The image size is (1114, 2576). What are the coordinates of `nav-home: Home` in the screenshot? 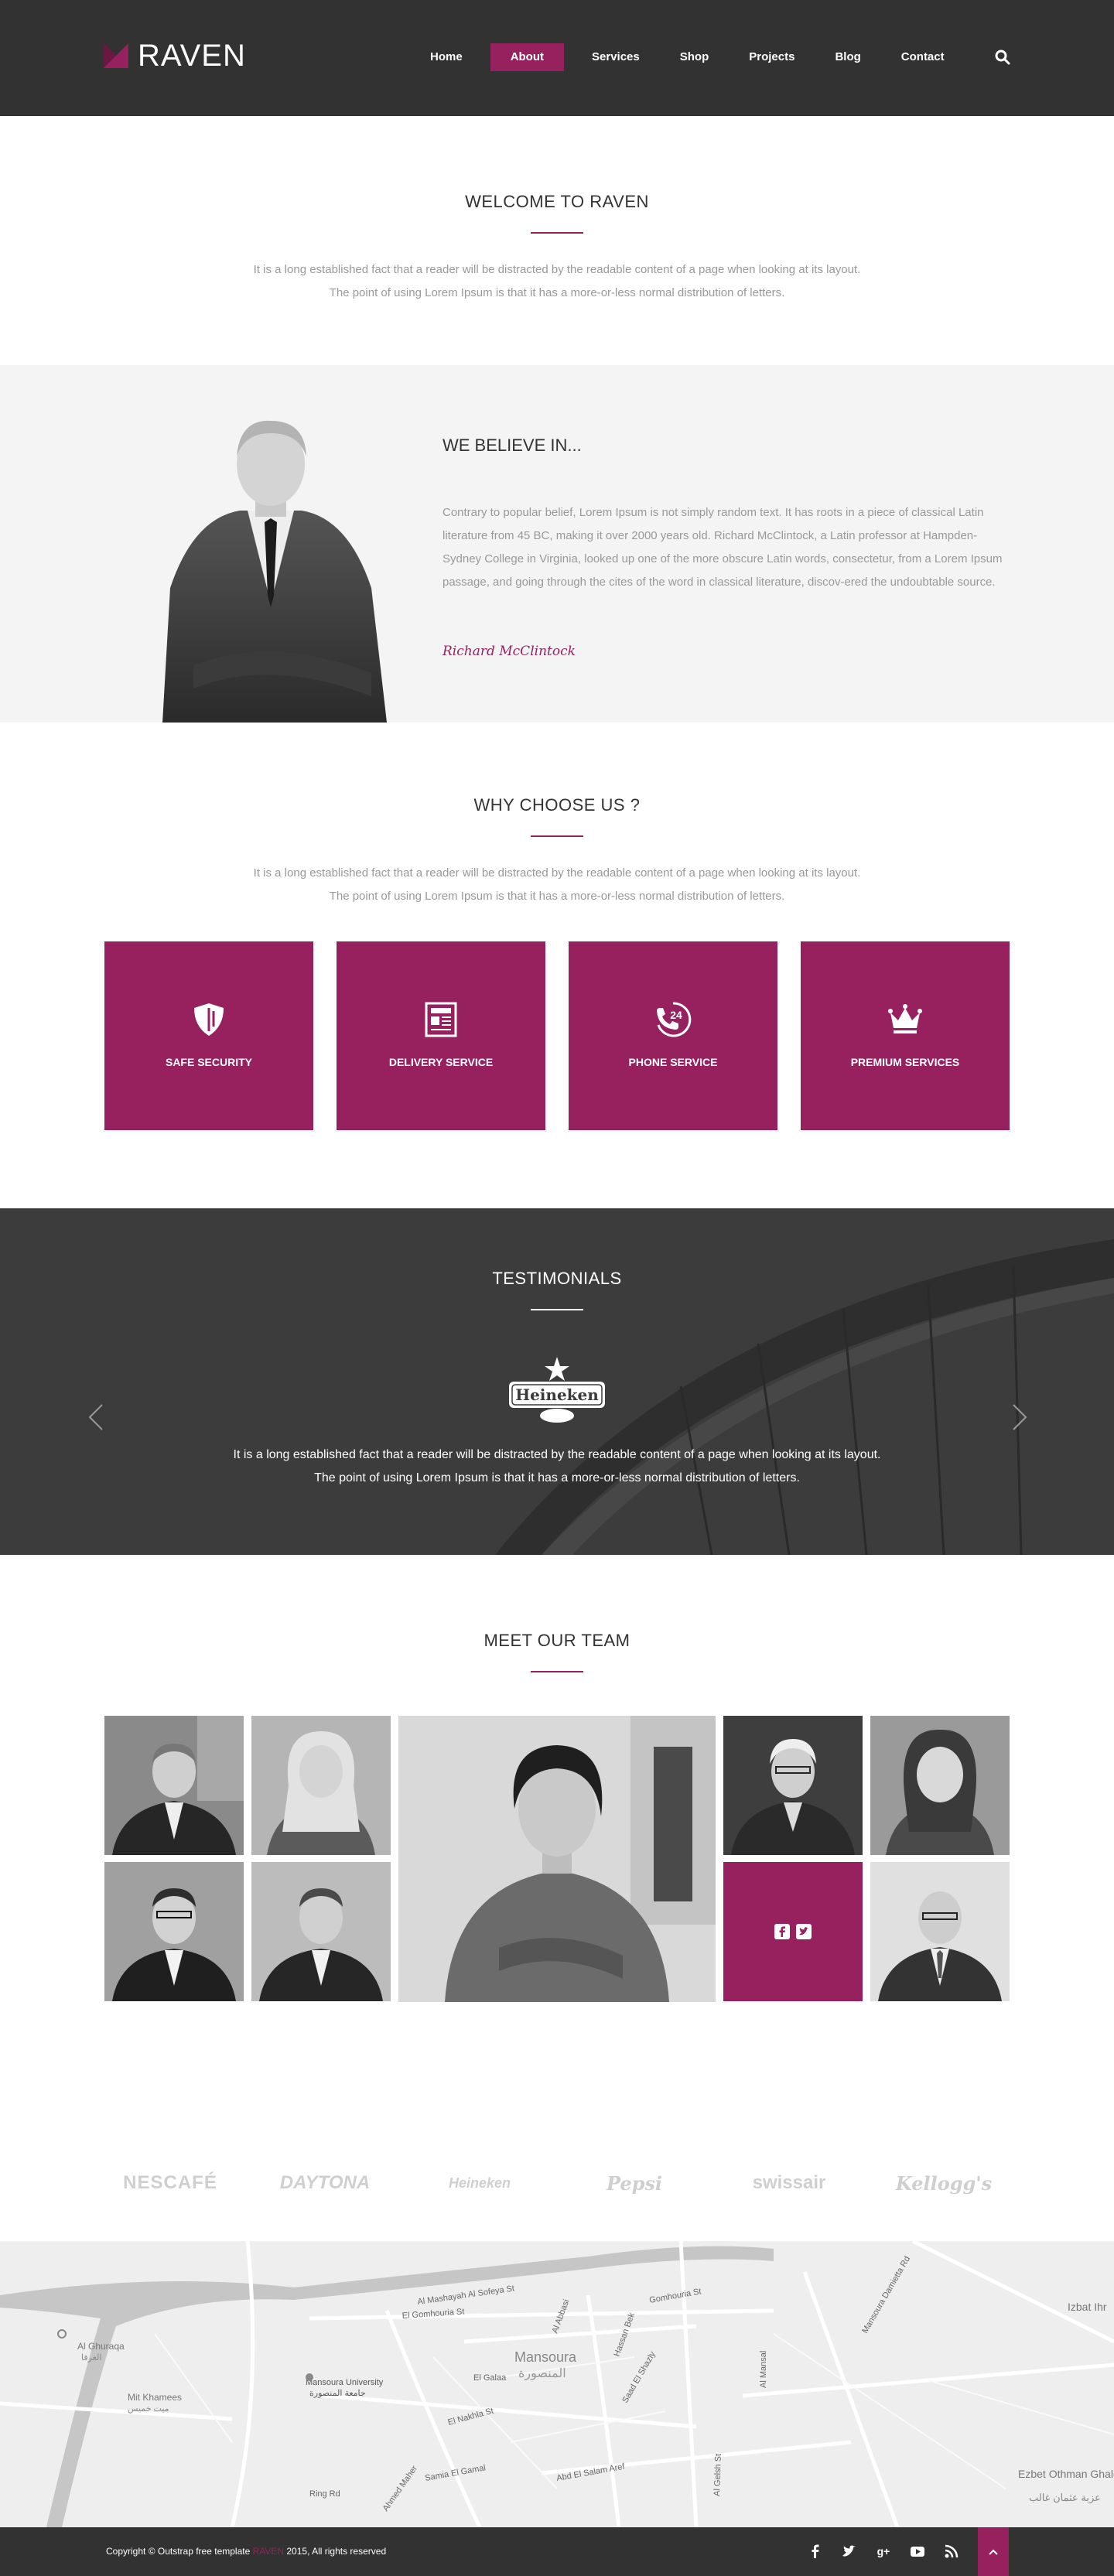 It's located at (446, 57).